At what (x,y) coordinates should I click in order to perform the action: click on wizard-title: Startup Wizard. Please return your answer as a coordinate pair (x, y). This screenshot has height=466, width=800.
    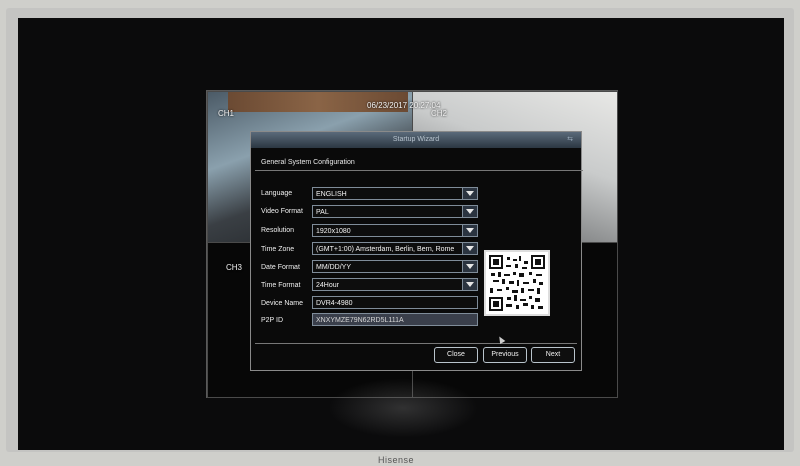
    Looking at the image, I should click on (416, 140).